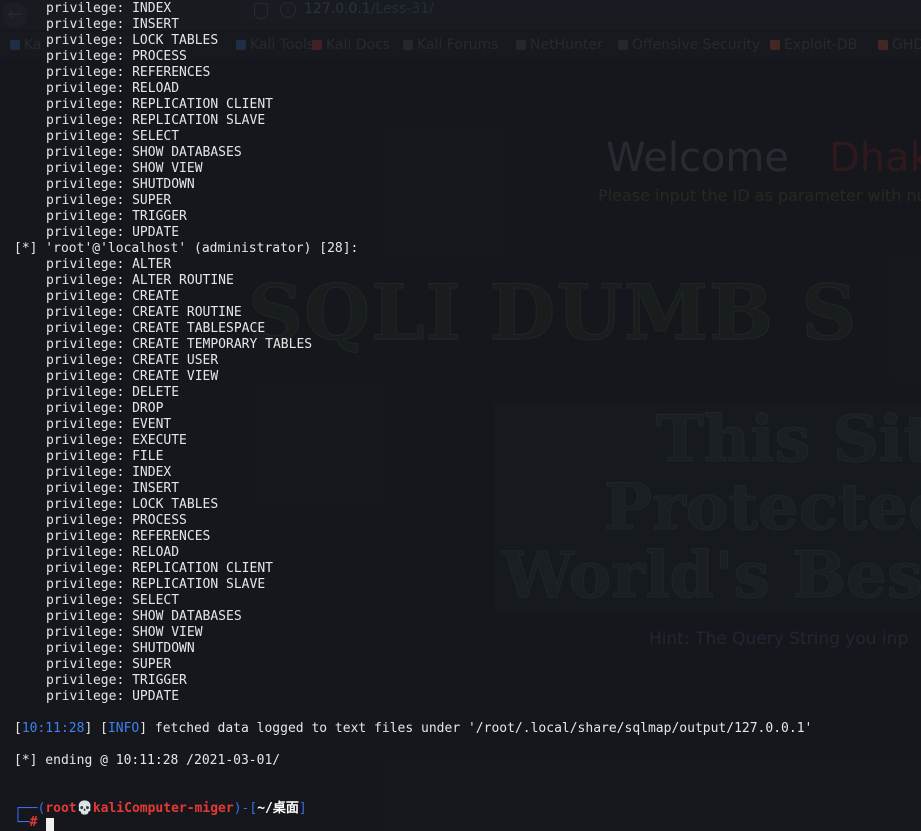 The height and width of the screenshot is (831, 921). I want to click on privilege-line: privilege: FILE, so click(104, 457).